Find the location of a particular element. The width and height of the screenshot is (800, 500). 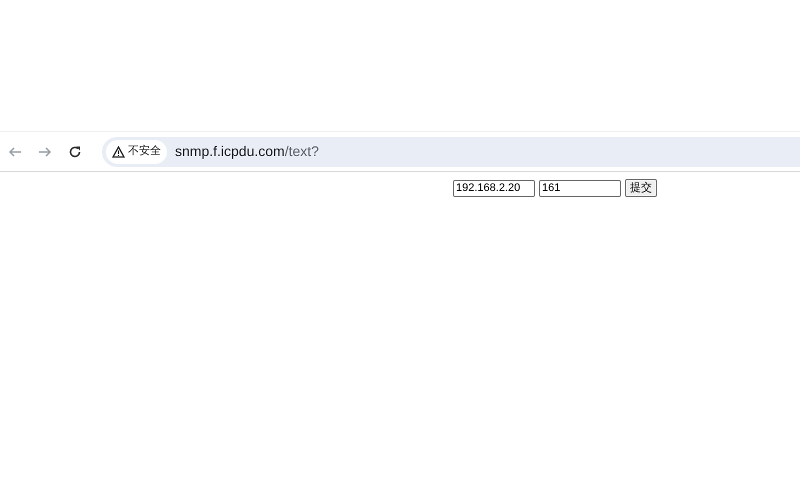

text-field: 161 is located at coordinates (580, 188).